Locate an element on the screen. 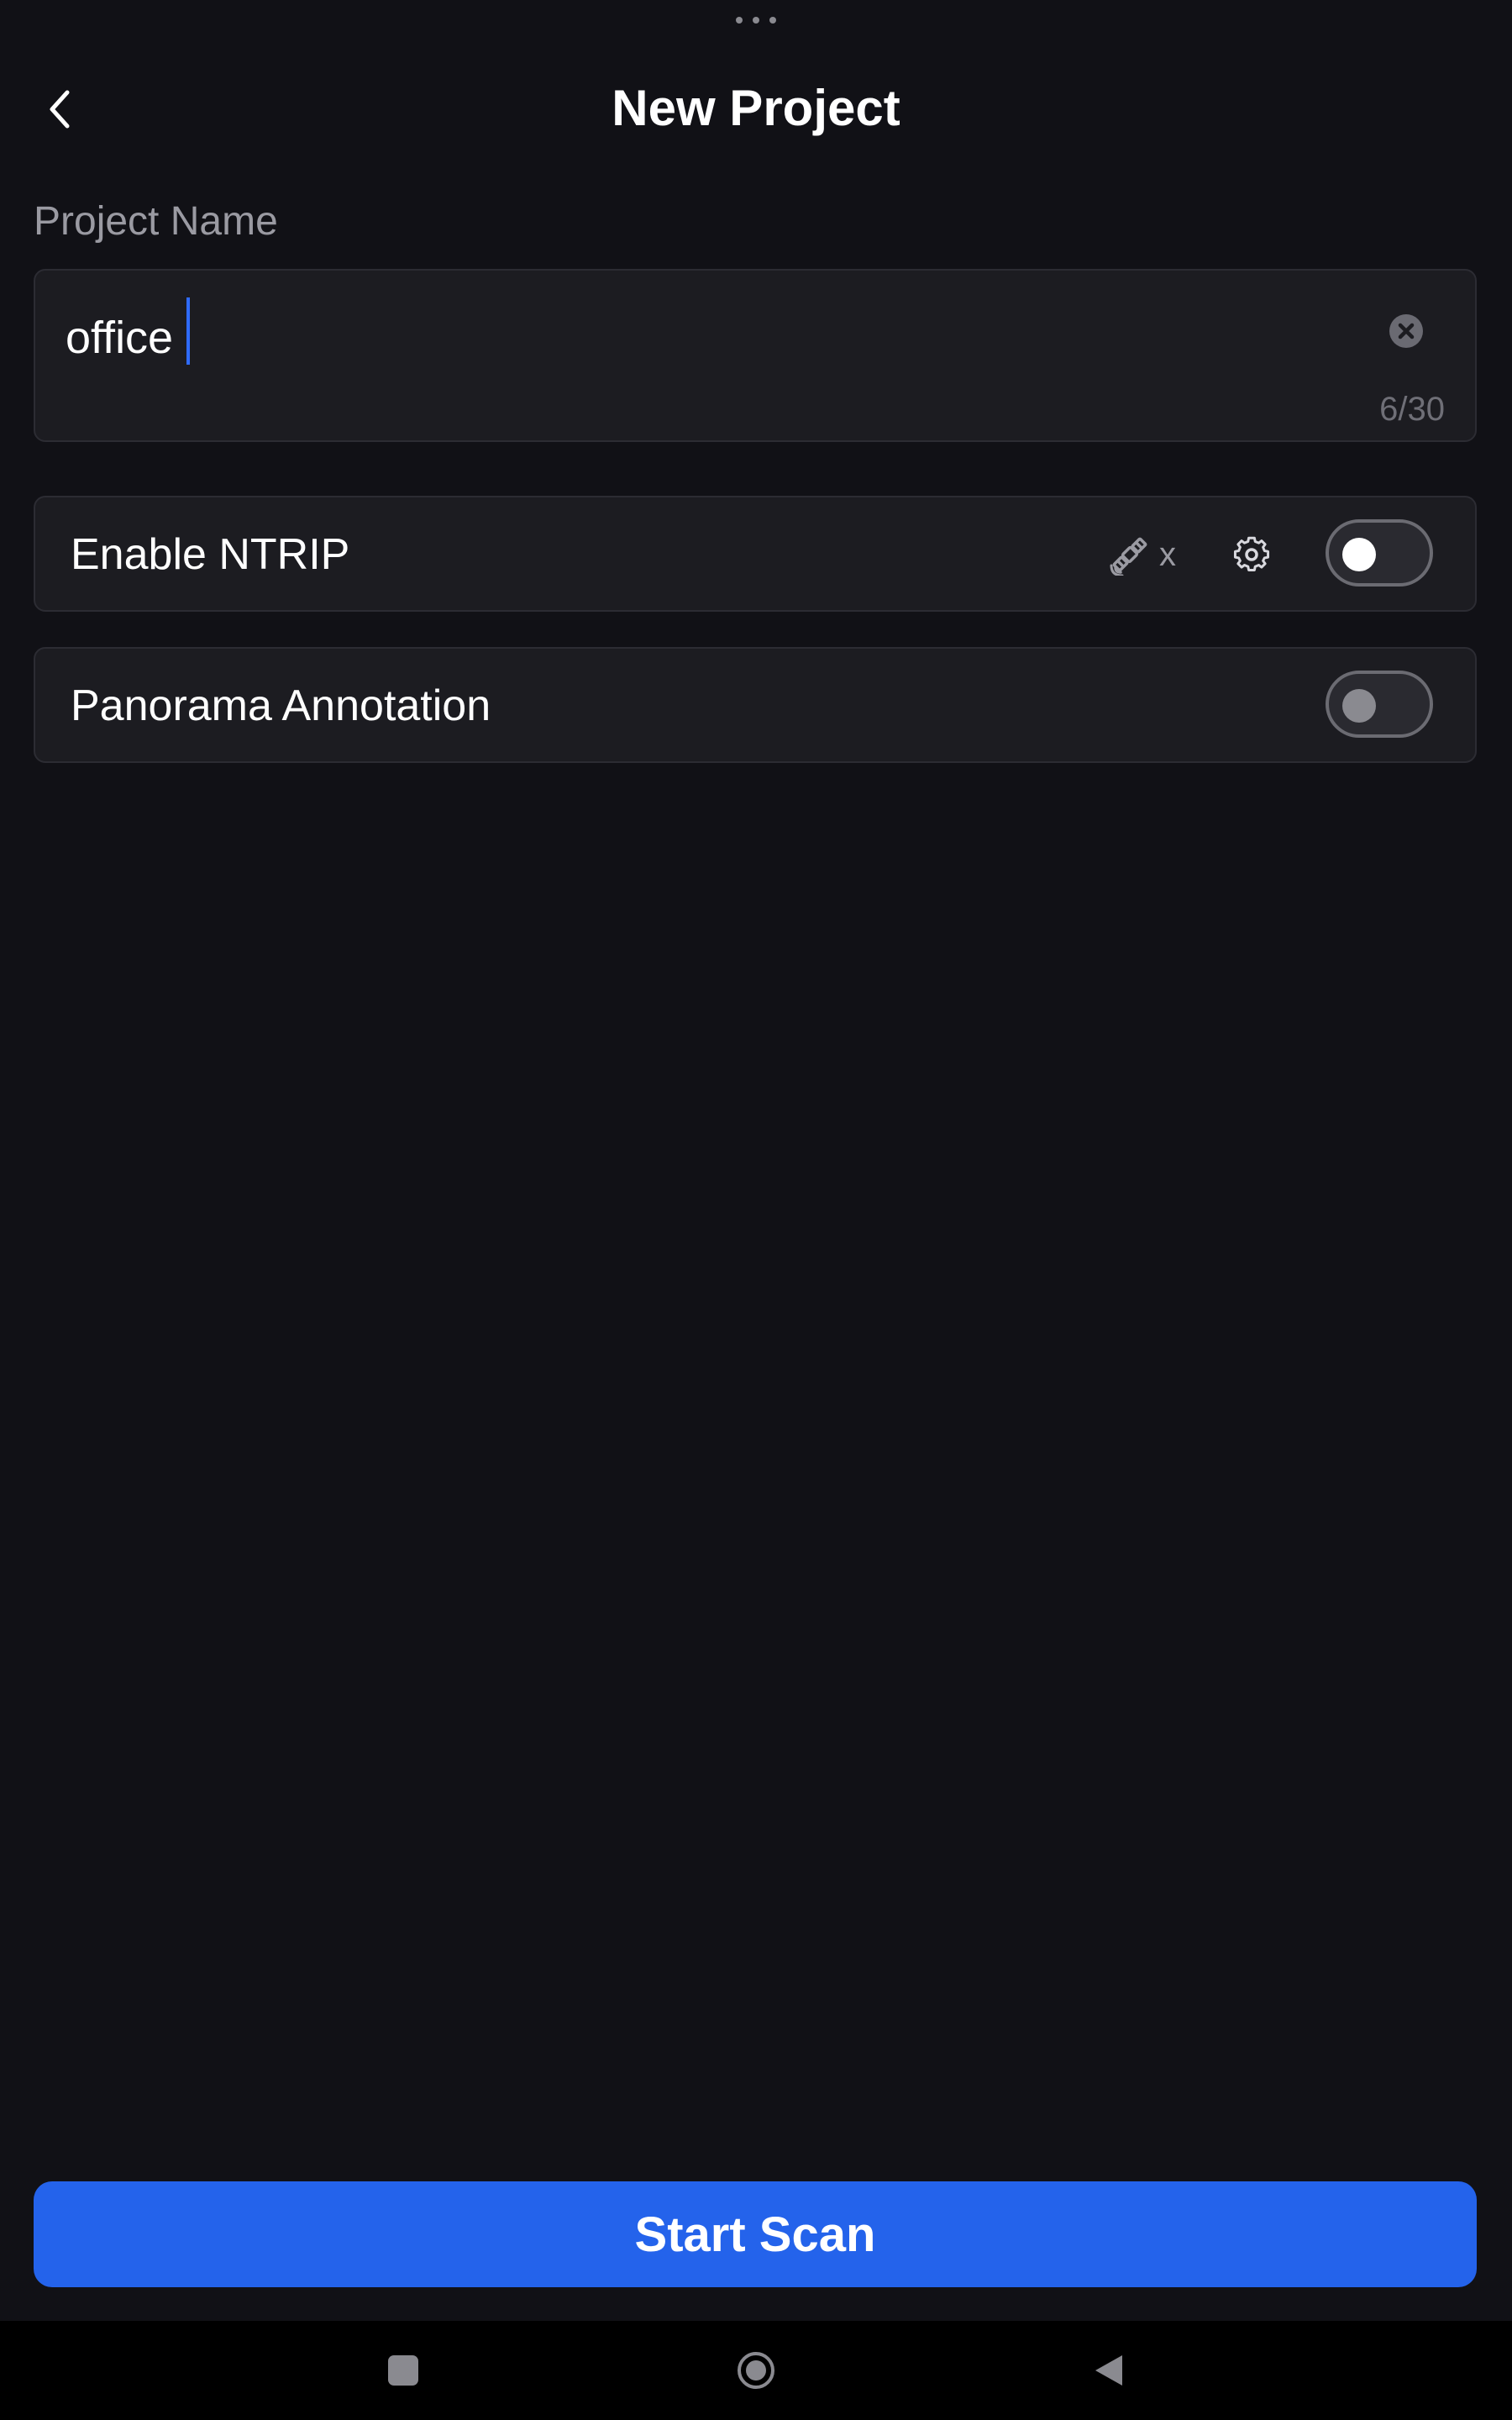 This screenshot has height=2420, width=1512. ntrip-row: Enable NTRIP x is located at coordinates (755, 554).